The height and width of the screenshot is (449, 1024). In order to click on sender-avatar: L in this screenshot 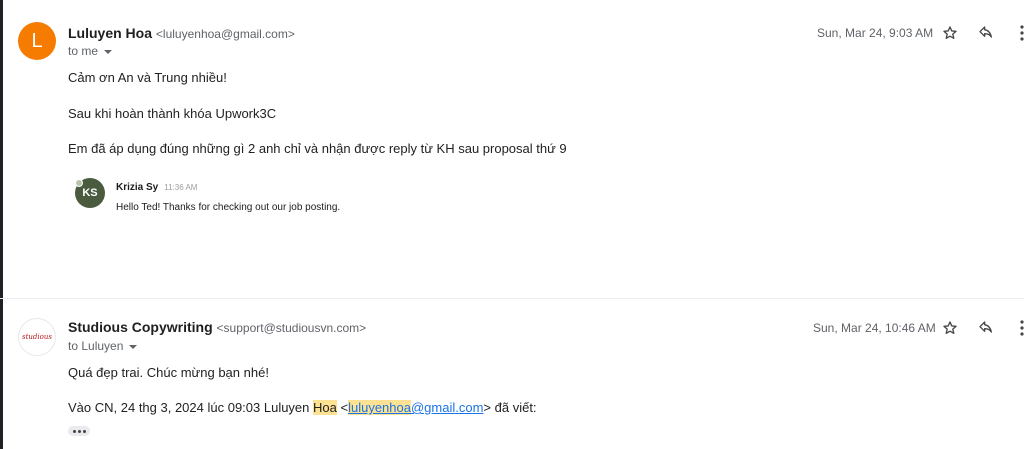, I will do `click(37, 41)`.